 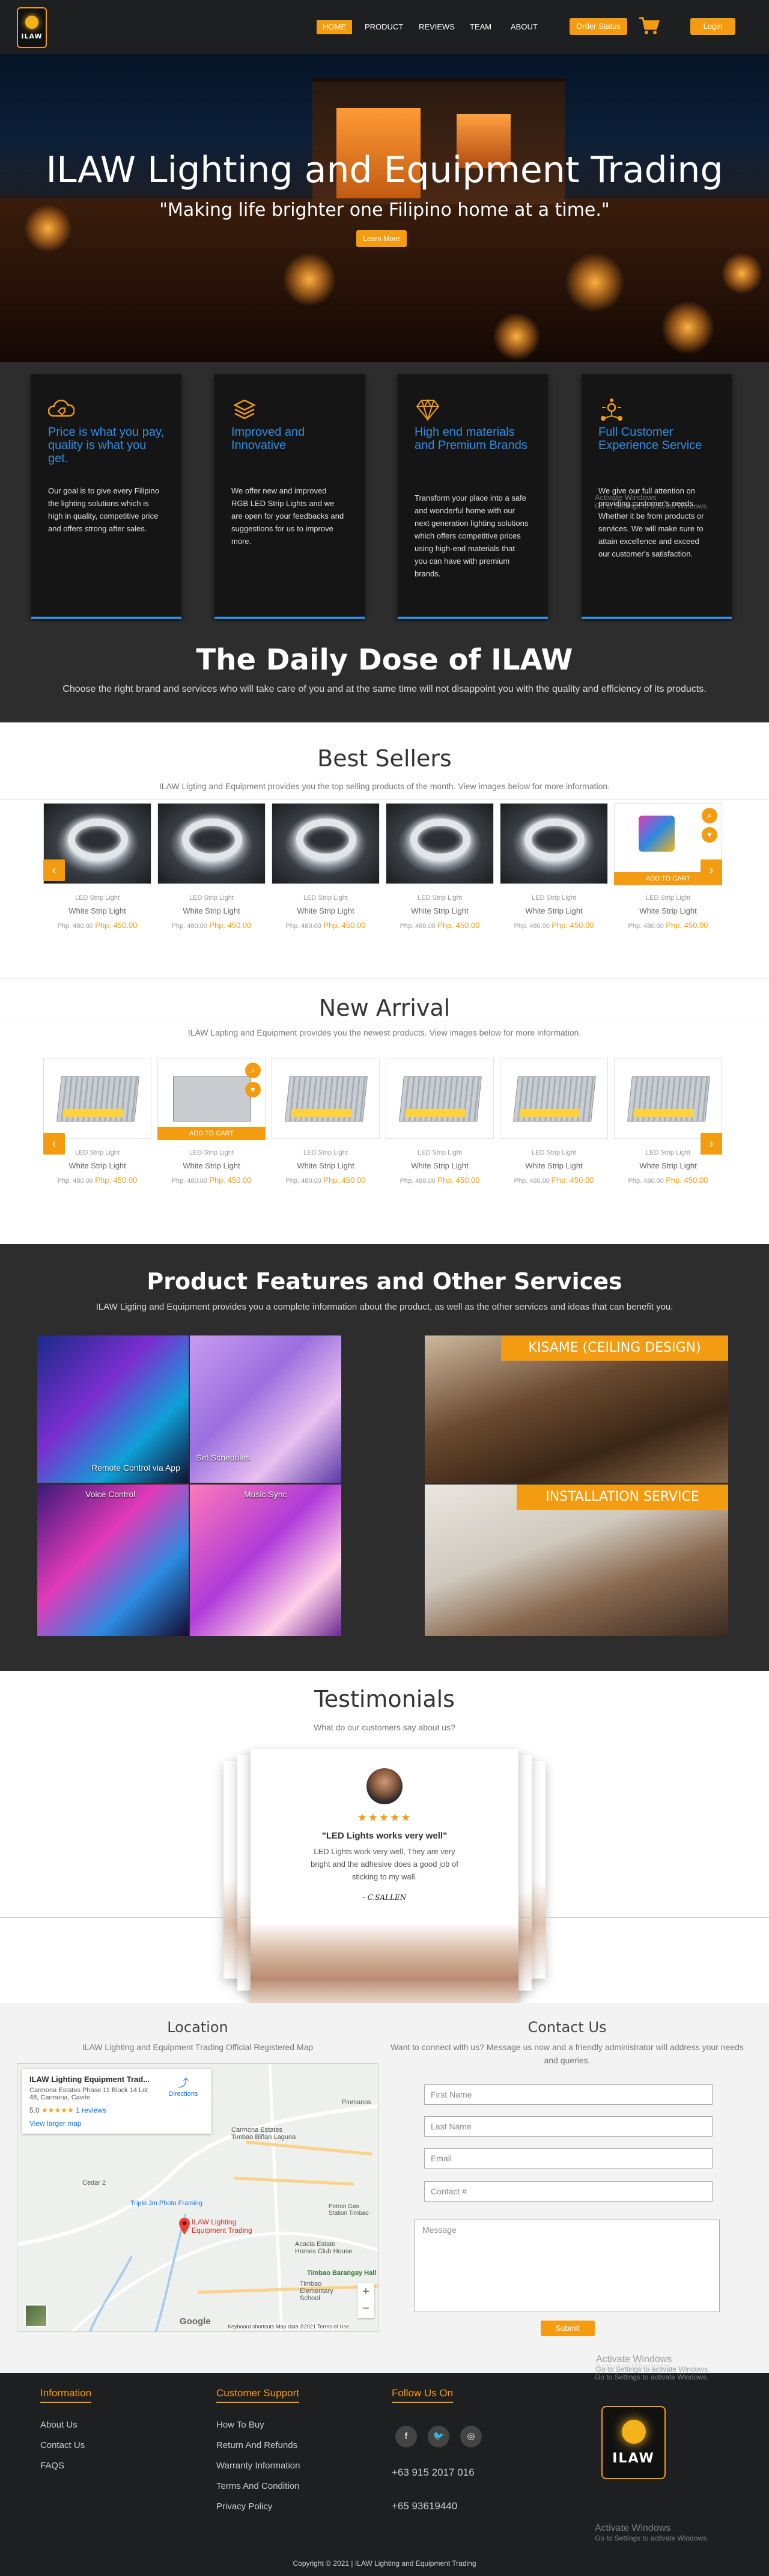 I want to click on add-to-cart-button: ADD TO CART, so click(x=211, y=1133).